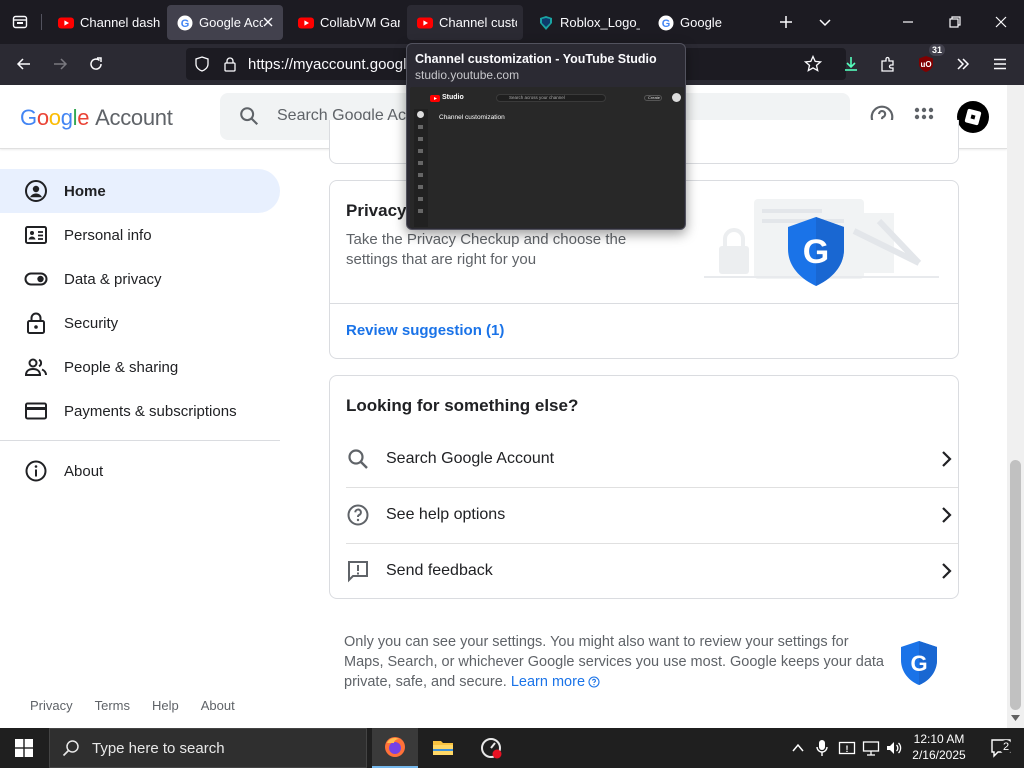 Image resolution: width=1024 pixels, height=768 pixels. I want to click on new-tab-button, so click(786, 22).